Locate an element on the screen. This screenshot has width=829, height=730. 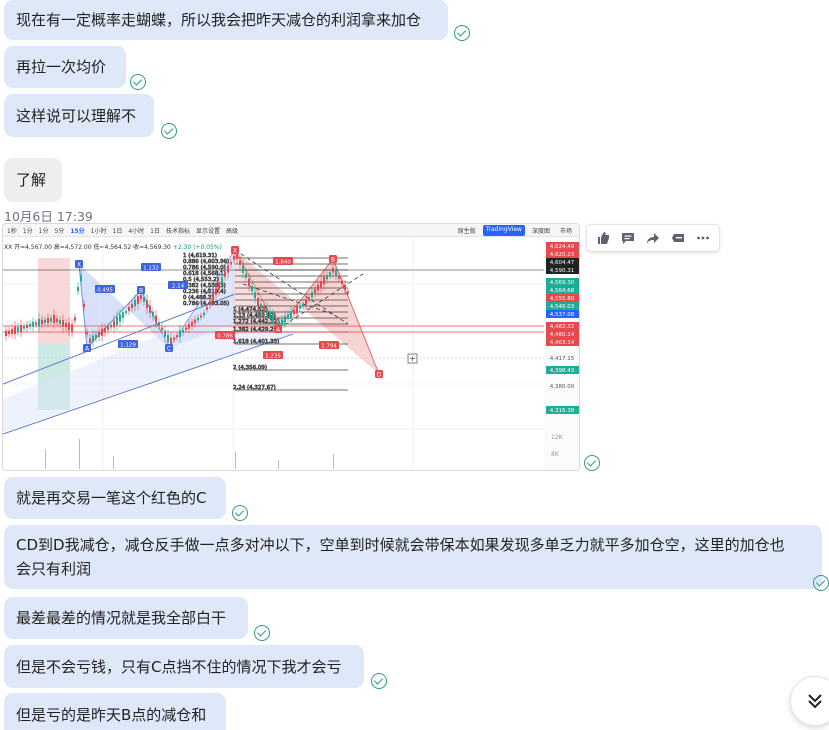
thumbs-up-icon is located at coordinates (603, 238).